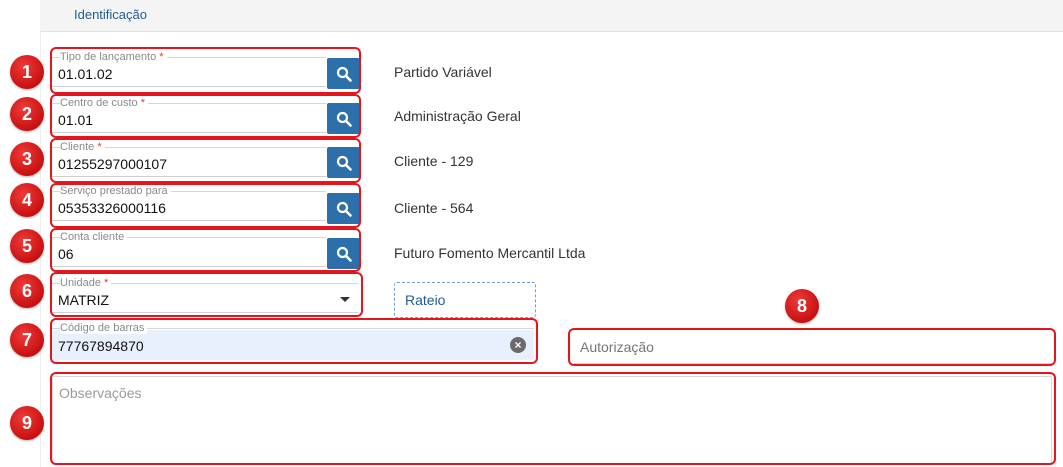 This screenshot has height=467, width=1063. I want to click on field-label: Unidade *, so click(86, 283).